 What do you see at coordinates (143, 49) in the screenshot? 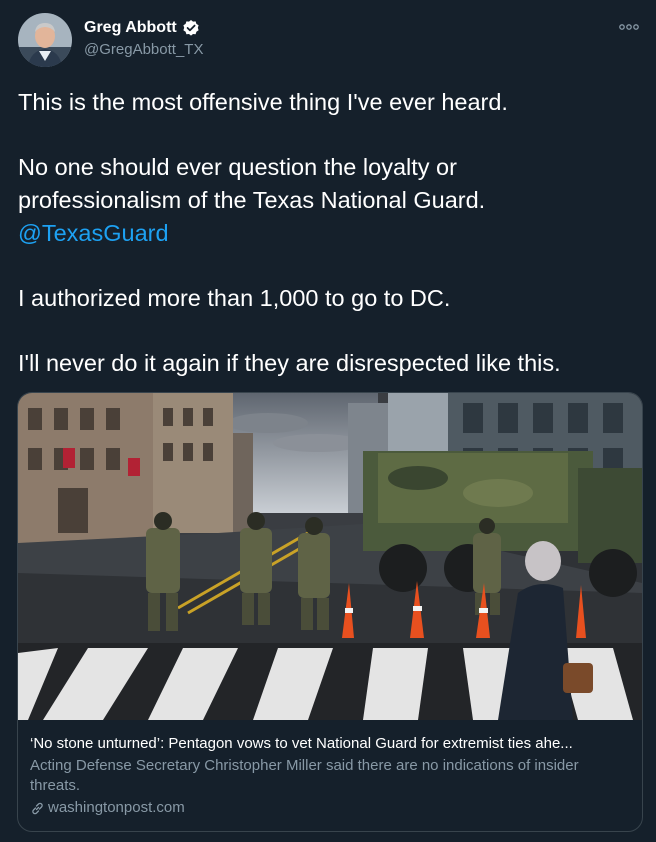
I see `author-handle: @GregAbbott_TX` at bounding box center [143, 49].